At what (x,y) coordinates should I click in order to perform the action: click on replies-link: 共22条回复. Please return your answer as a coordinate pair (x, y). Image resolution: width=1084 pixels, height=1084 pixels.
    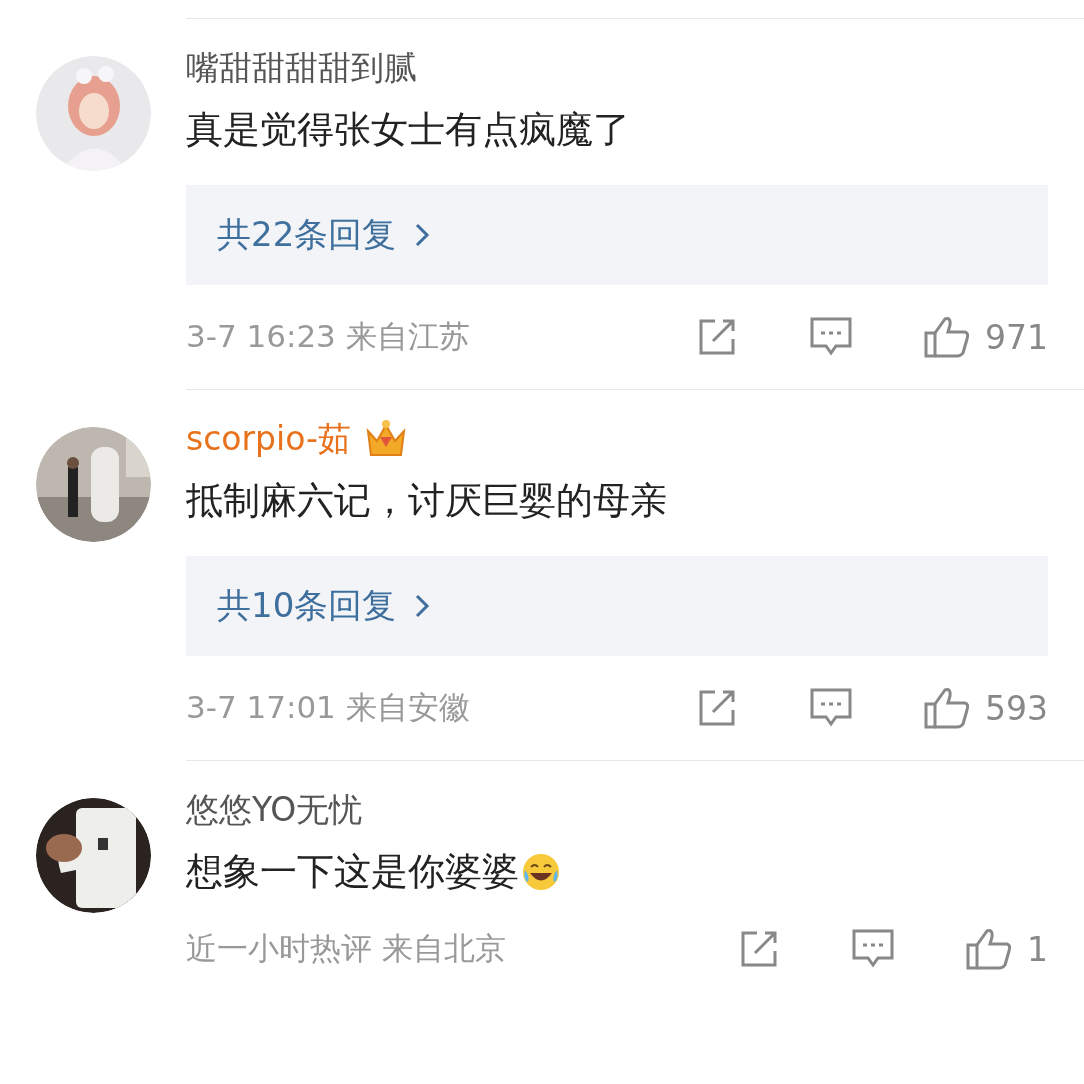
    Looking at the image, I should click on (617, 235).